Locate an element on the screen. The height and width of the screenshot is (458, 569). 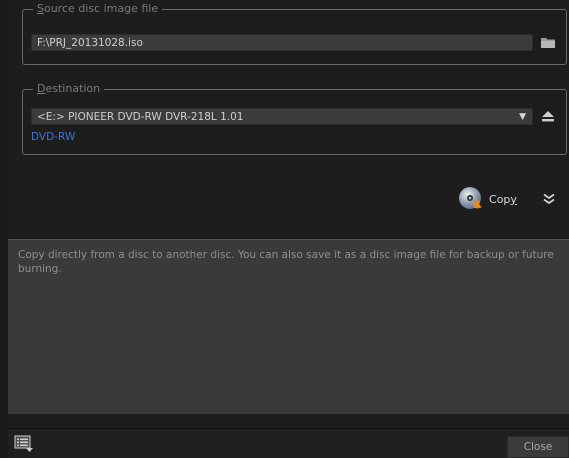
drive-select-value: <E:> PIONEER DVD-RW DVR-218L 1.01 is located at coordinates (140, 117).